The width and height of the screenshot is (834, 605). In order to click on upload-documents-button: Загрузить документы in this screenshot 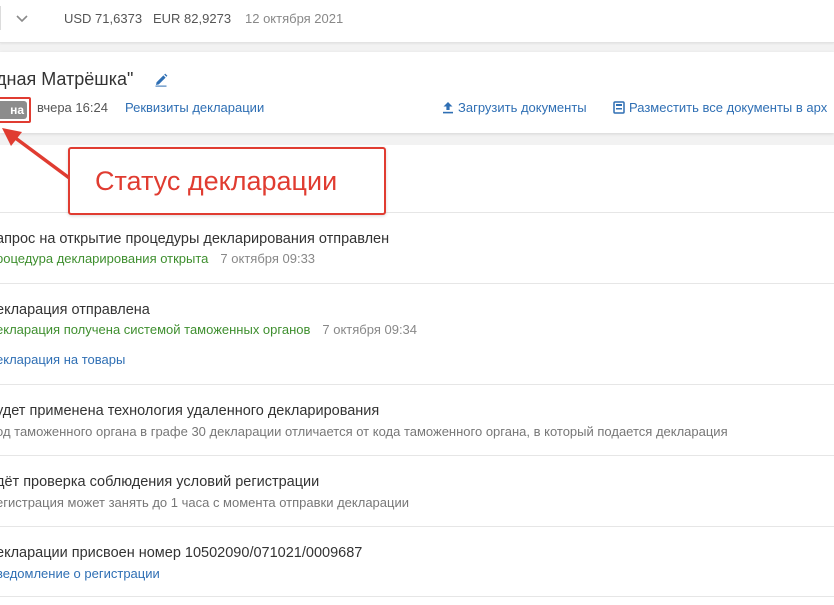, I will do `click(514, 107)`.